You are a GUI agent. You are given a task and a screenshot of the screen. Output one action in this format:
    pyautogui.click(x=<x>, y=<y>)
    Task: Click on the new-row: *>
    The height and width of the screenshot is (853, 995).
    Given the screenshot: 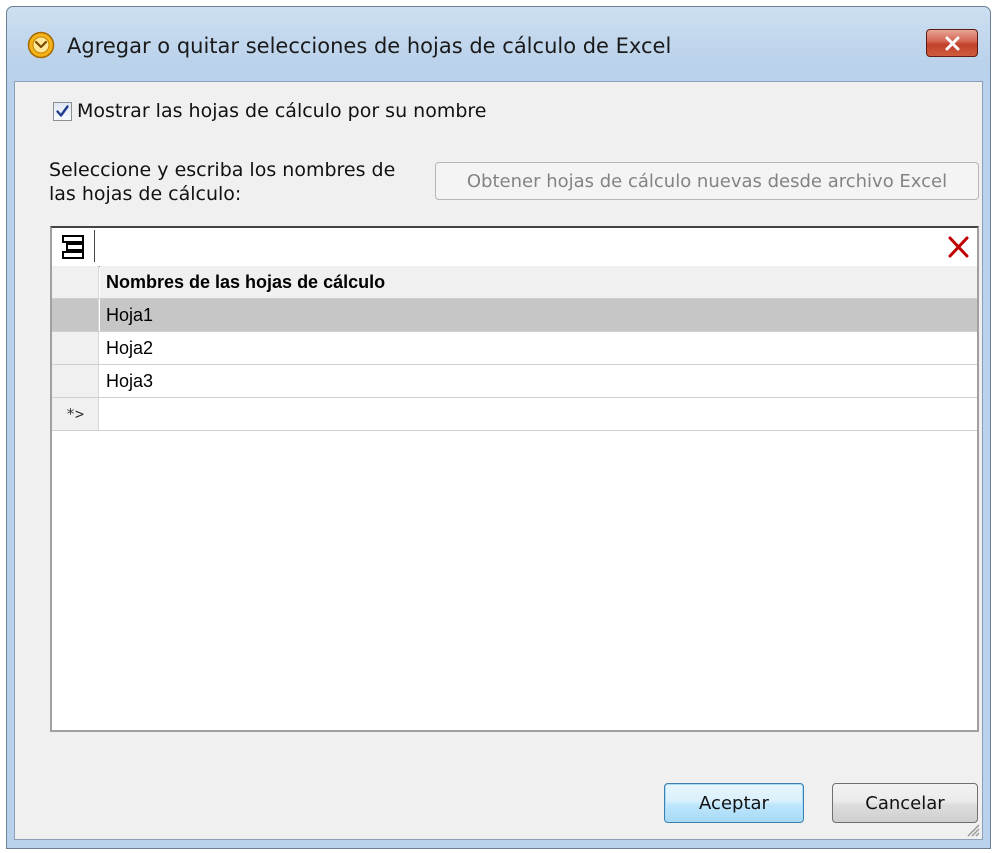 What is the action you would take?
    pyautogui.click(x=514, y=414)
    